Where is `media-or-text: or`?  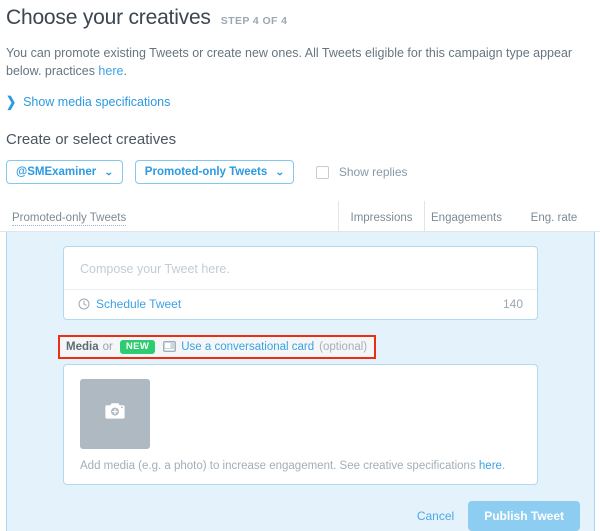
media-or-text: or is located at coordinates (107, 346).